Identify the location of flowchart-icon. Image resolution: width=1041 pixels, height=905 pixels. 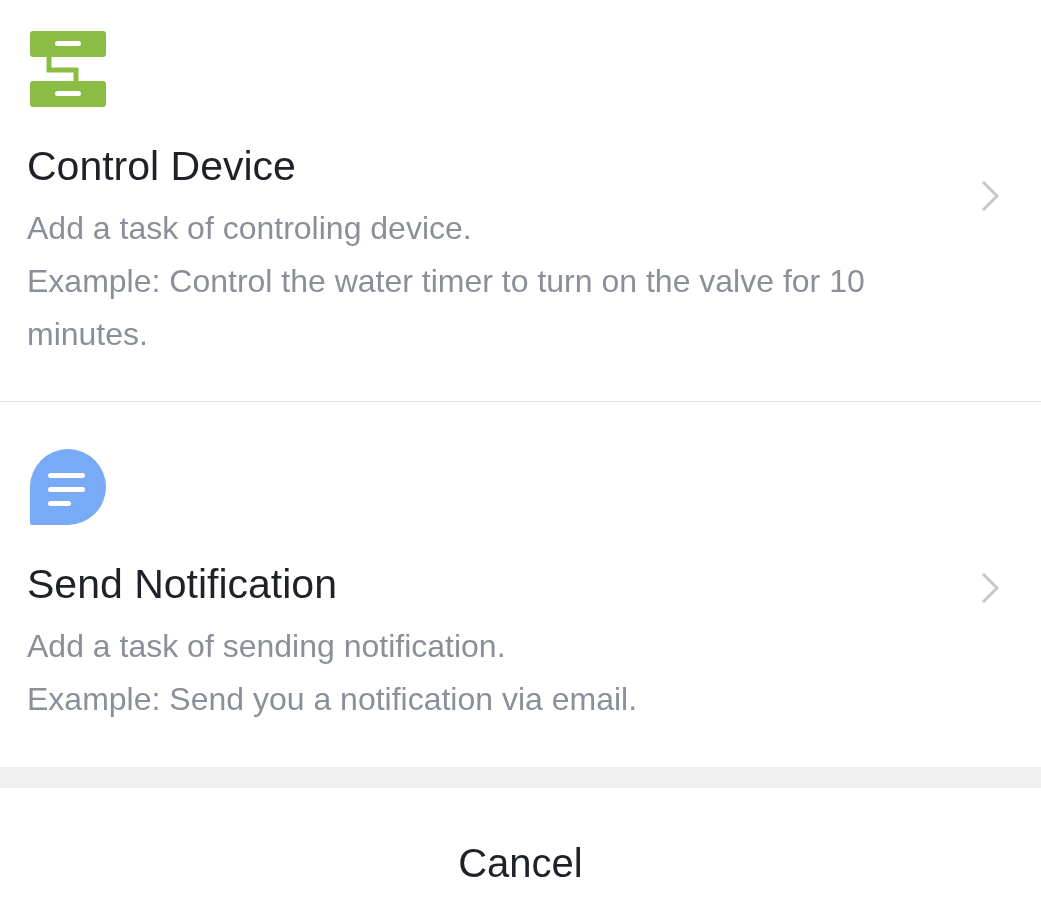
(68, 69).